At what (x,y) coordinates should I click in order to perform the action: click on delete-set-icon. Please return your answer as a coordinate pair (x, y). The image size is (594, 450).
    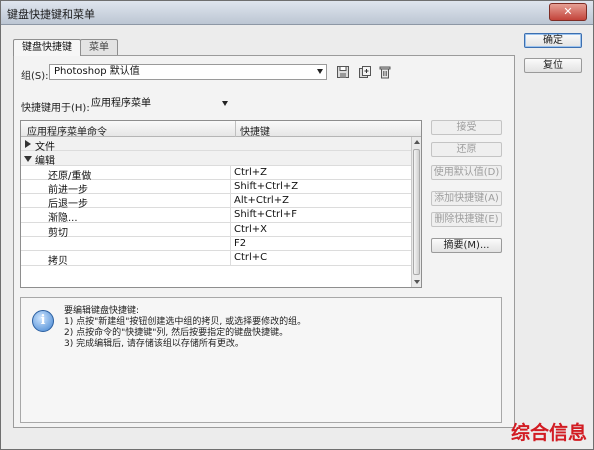
    Looking at the image, I should click on (385, 72).